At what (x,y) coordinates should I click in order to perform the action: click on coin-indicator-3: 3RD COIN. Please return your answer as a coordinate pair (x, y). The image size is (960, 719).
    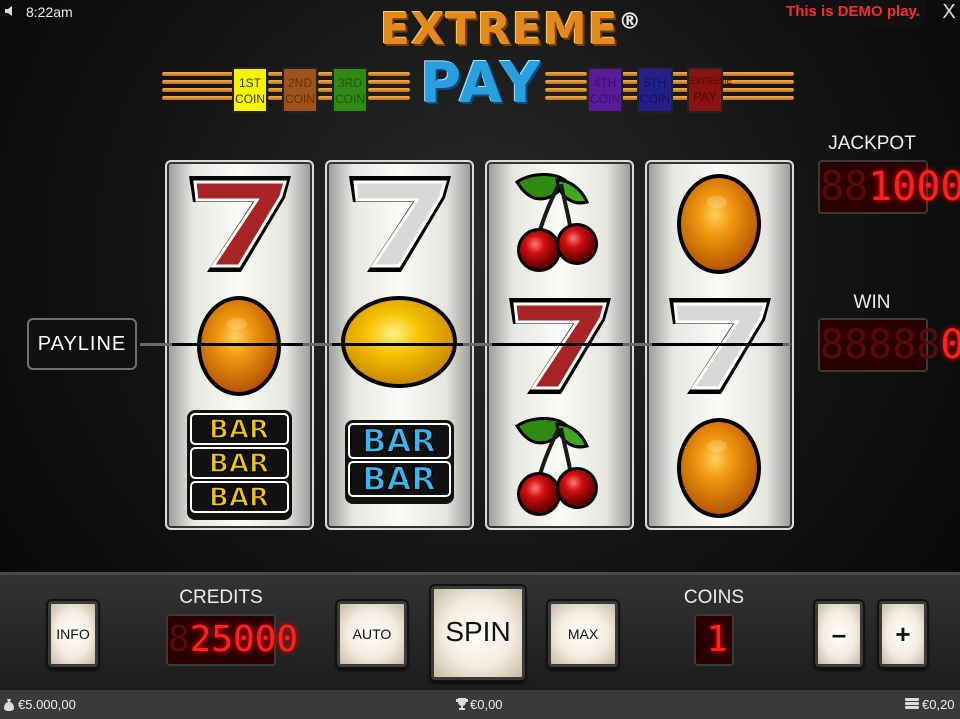
    Looking at the image, I should click on (350, 90).